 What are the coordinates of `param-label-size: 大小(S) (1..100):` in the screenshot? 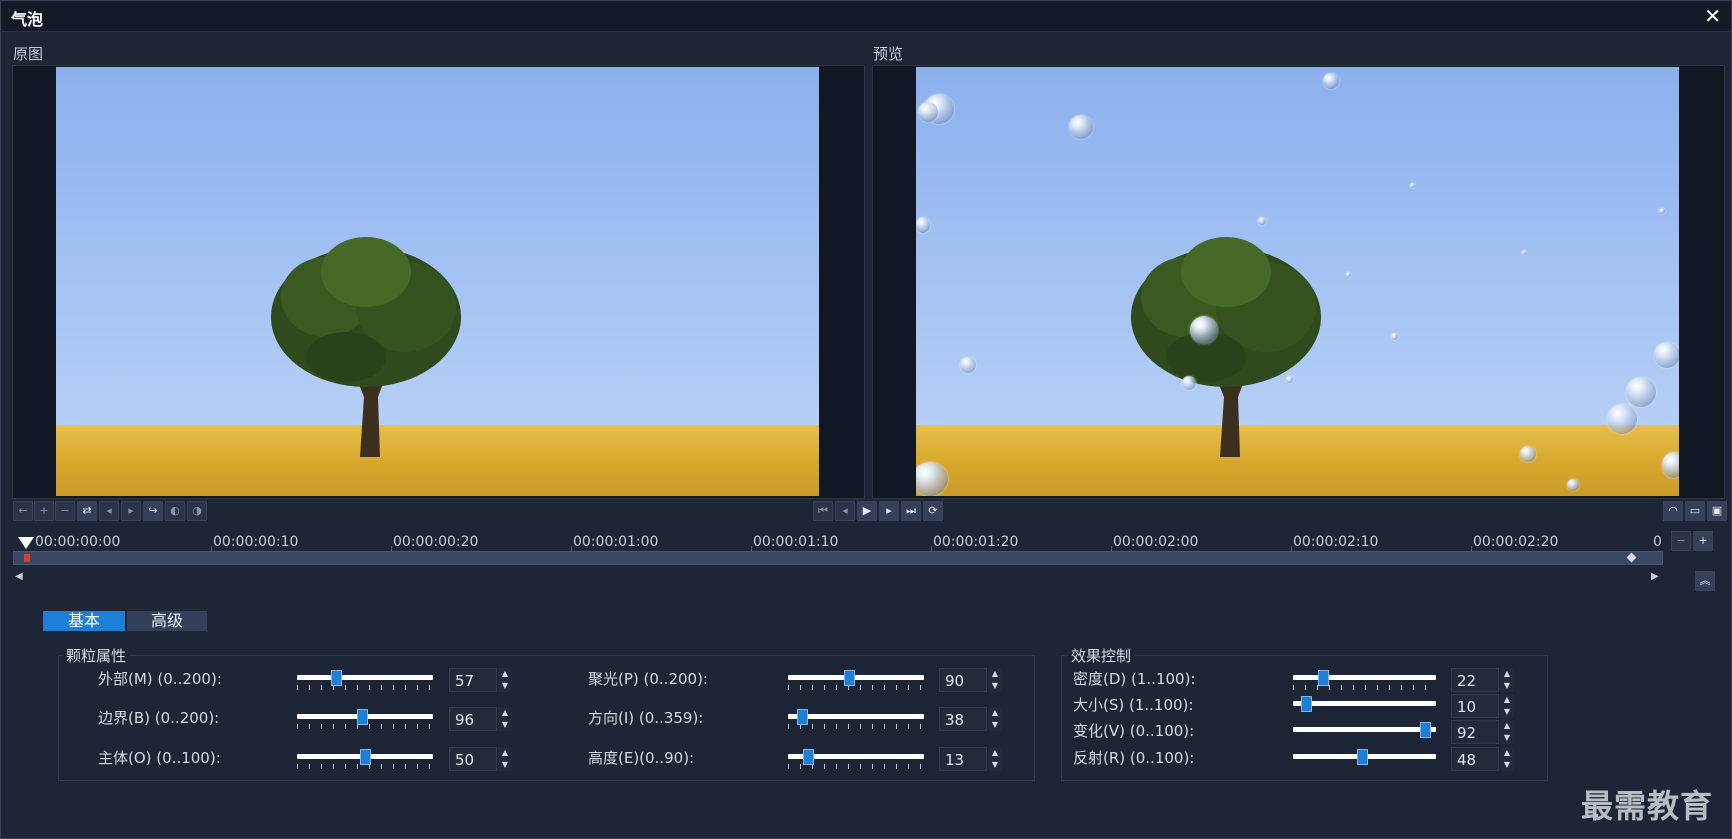 It's located at (1133, 705).